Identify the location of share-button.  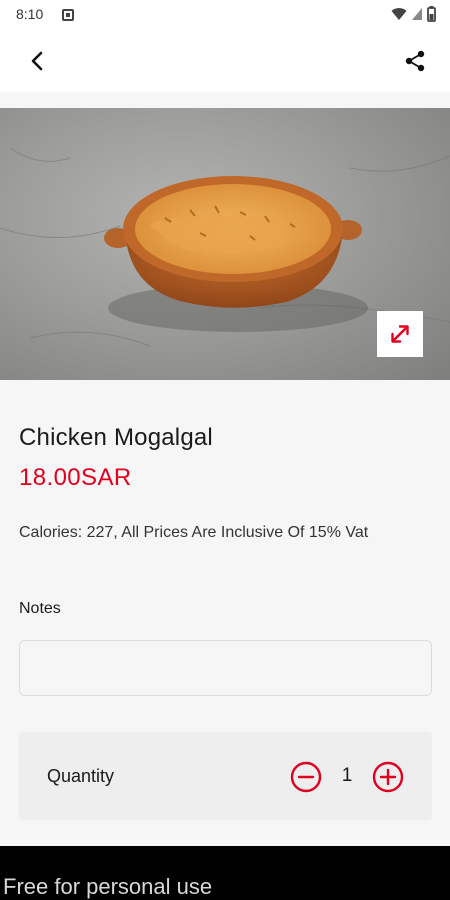
(415, 61).